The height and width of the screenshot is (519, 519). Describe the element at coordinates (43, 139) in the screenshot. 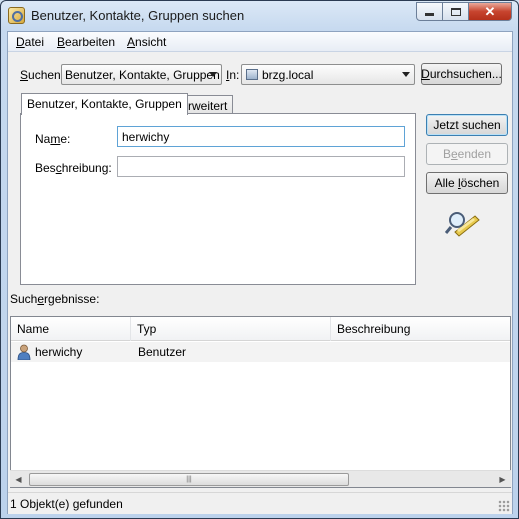

I see `name-label-part-1: Na` at that location.